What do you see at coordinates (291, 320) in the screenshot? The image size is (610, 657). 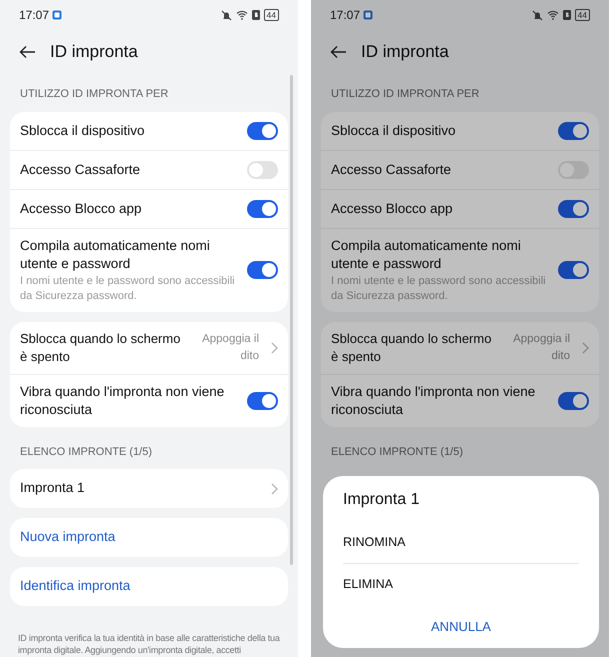 I see `scrollbar` at bounding box center [291, 320].